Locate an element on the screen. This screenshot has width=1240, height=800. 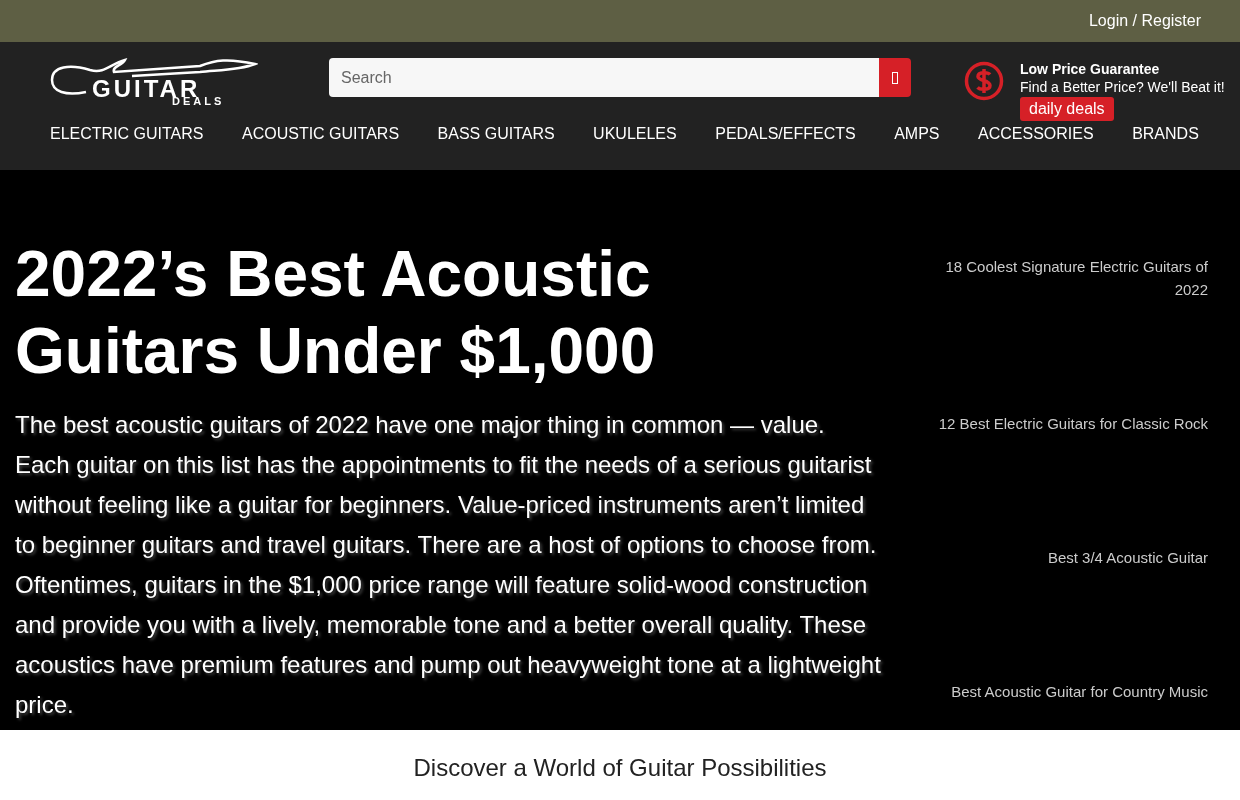
guarantee-title: Low Price Guarantee is located at coordinates (1090, 69).